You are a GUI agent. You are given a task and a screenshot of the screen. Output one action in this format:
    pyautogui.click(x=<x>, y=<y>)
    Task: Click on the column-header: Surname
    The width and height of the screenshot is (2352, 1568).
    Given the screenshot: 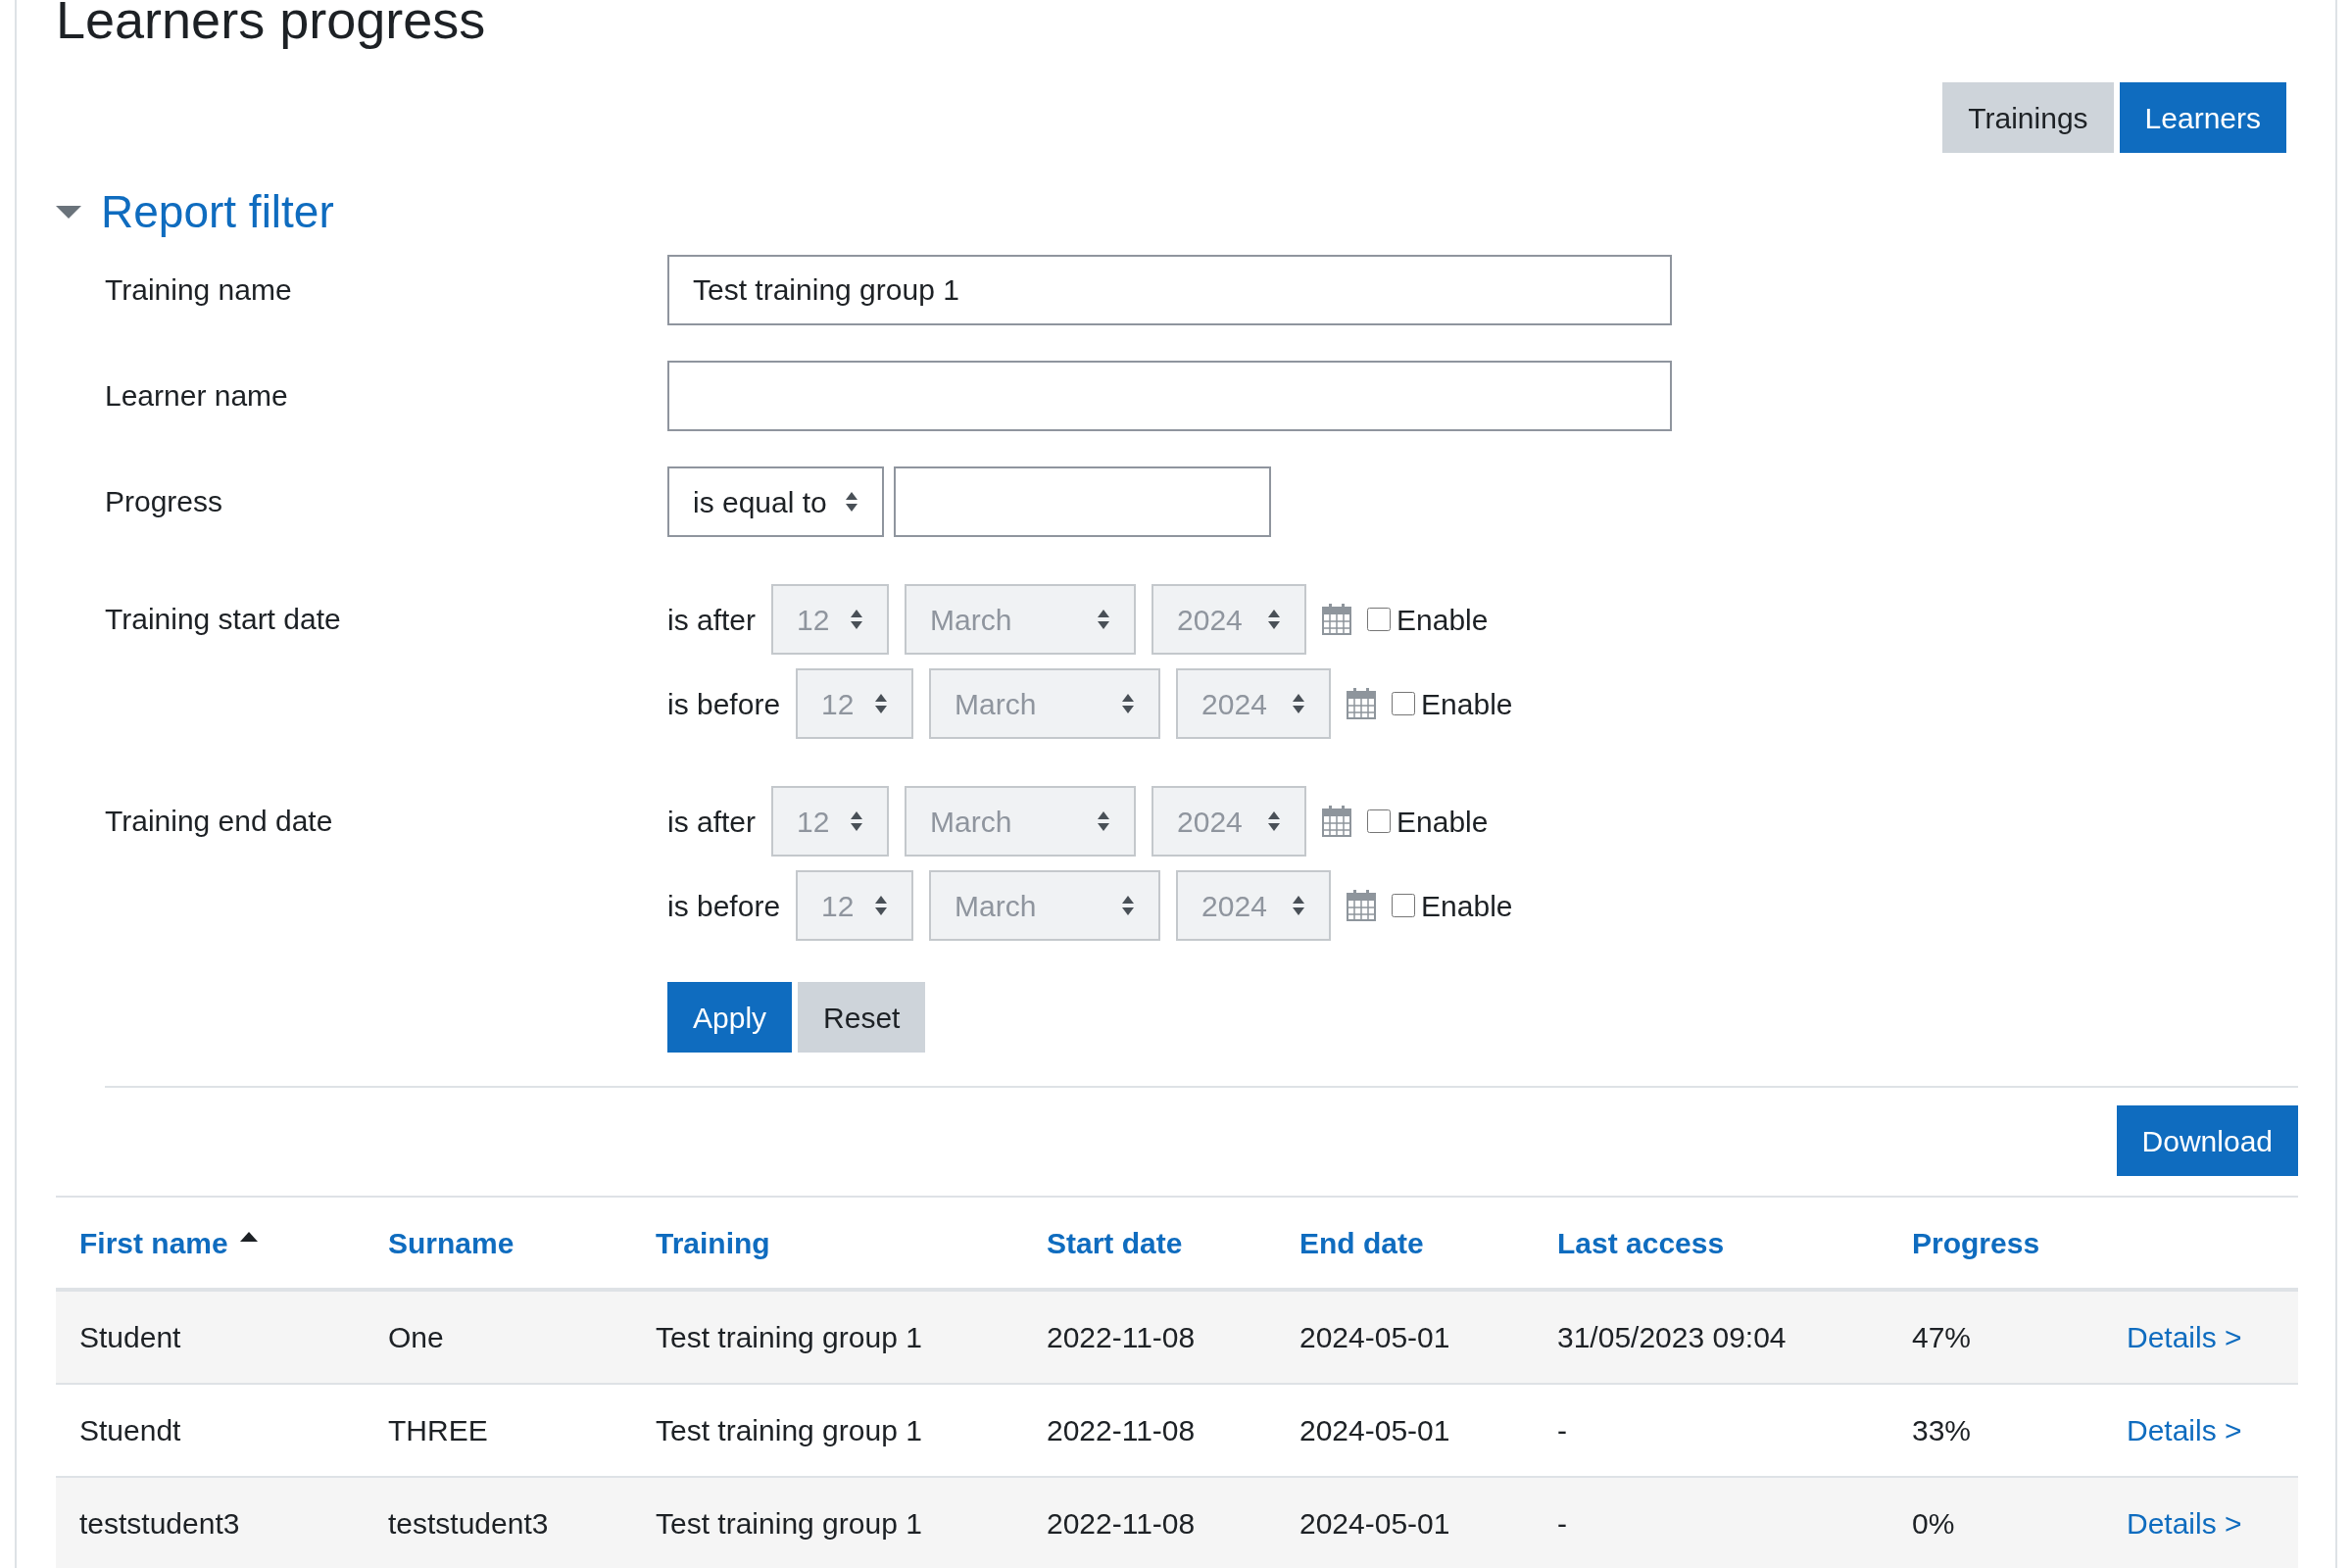 What is the action you would take?
    pyautogui.click(x=451, y=1242)
    